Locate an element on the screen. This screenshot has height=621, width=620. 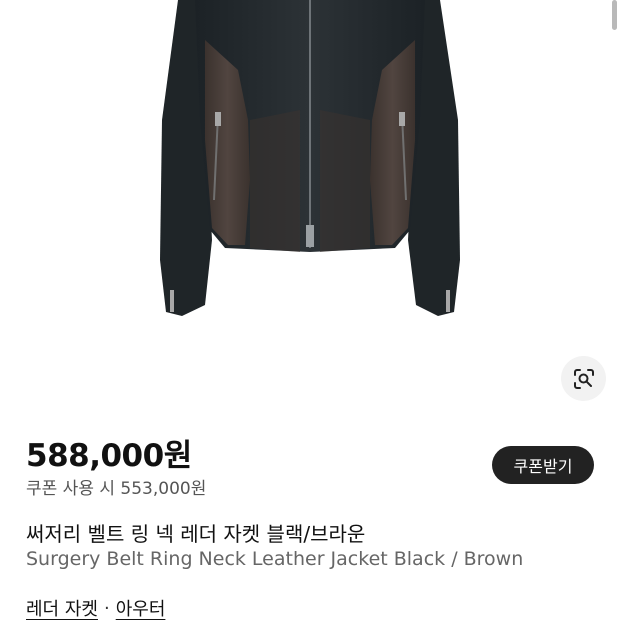
image-search-button is located at coordinates (583, 378).